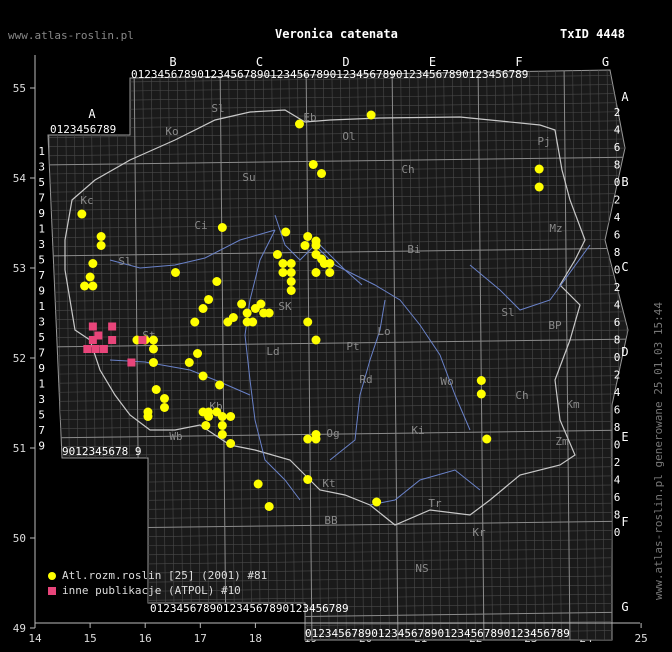 The width and height of the screenshot is (672, 652). Describe the element at coordinates (605, 62) in the screenshot. I see `grid-col-letter: G` at that location.